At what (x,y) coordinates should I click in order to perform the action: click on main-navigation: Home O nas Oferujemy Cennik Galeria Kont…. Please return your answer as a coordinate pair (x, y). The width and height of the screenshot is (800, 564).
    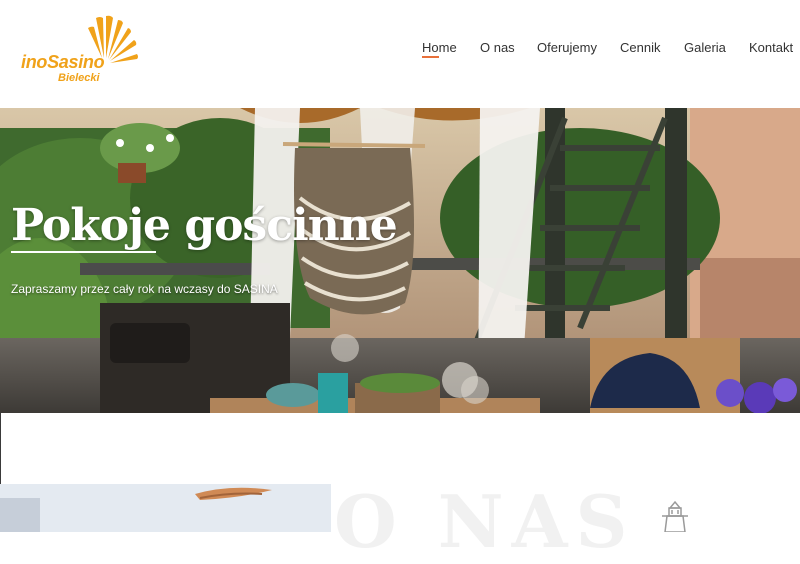
    Looking at the image, I should click on (400, 52).